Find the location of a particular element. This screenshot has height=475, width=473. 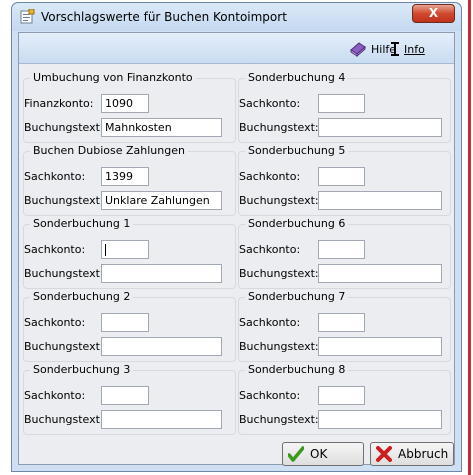

info-icon is located at coordinates (395, 49).